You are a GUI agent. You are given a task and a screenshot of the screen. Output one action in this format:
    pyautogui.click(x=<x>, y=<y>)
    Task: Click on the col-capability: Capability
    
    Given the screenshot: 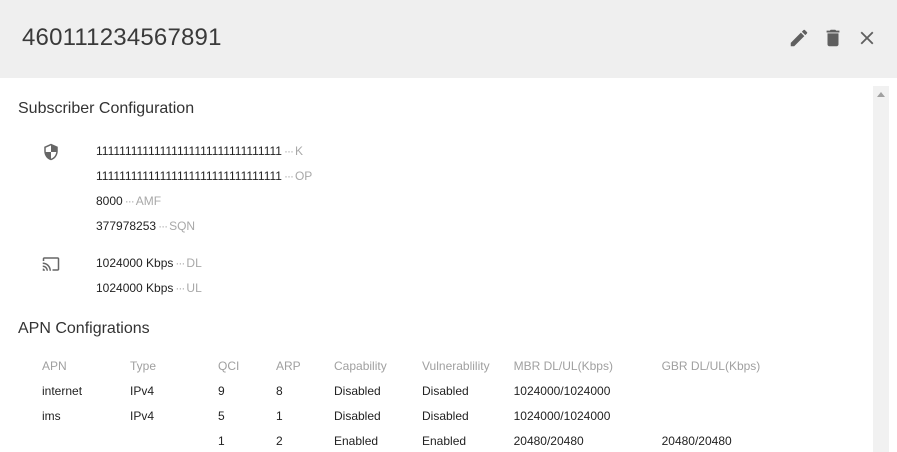 What is the action you would take?
    pyautogui.click(x=360, y=365)
    